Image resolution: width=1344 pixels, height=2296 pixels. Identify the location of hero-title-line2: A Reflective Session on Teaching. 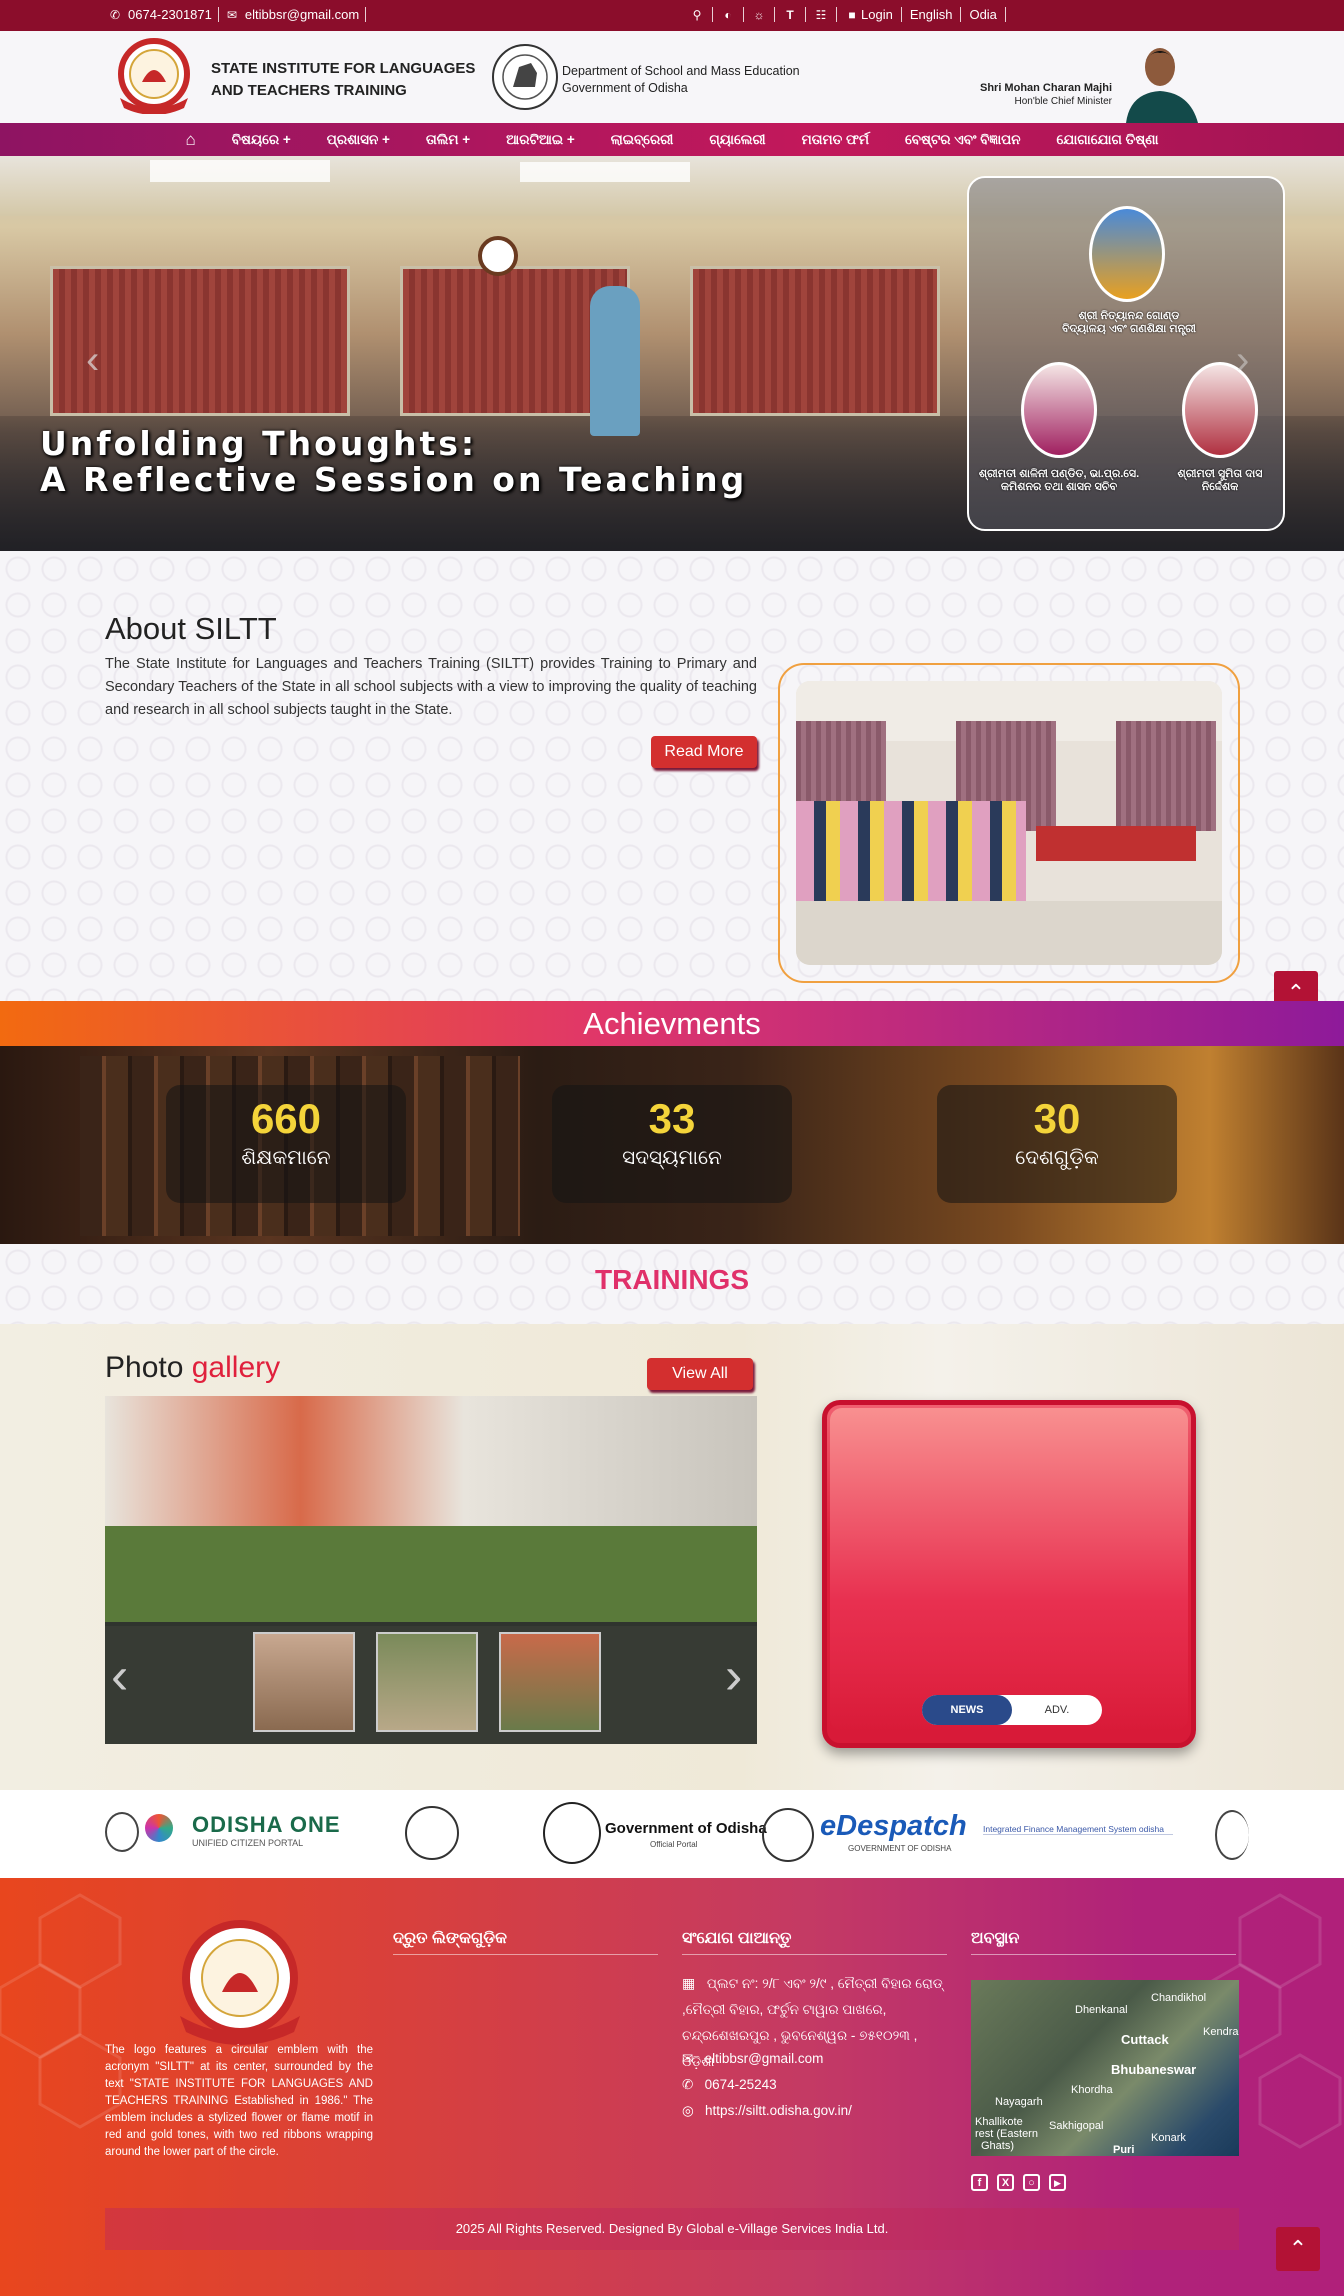
(394, 479).